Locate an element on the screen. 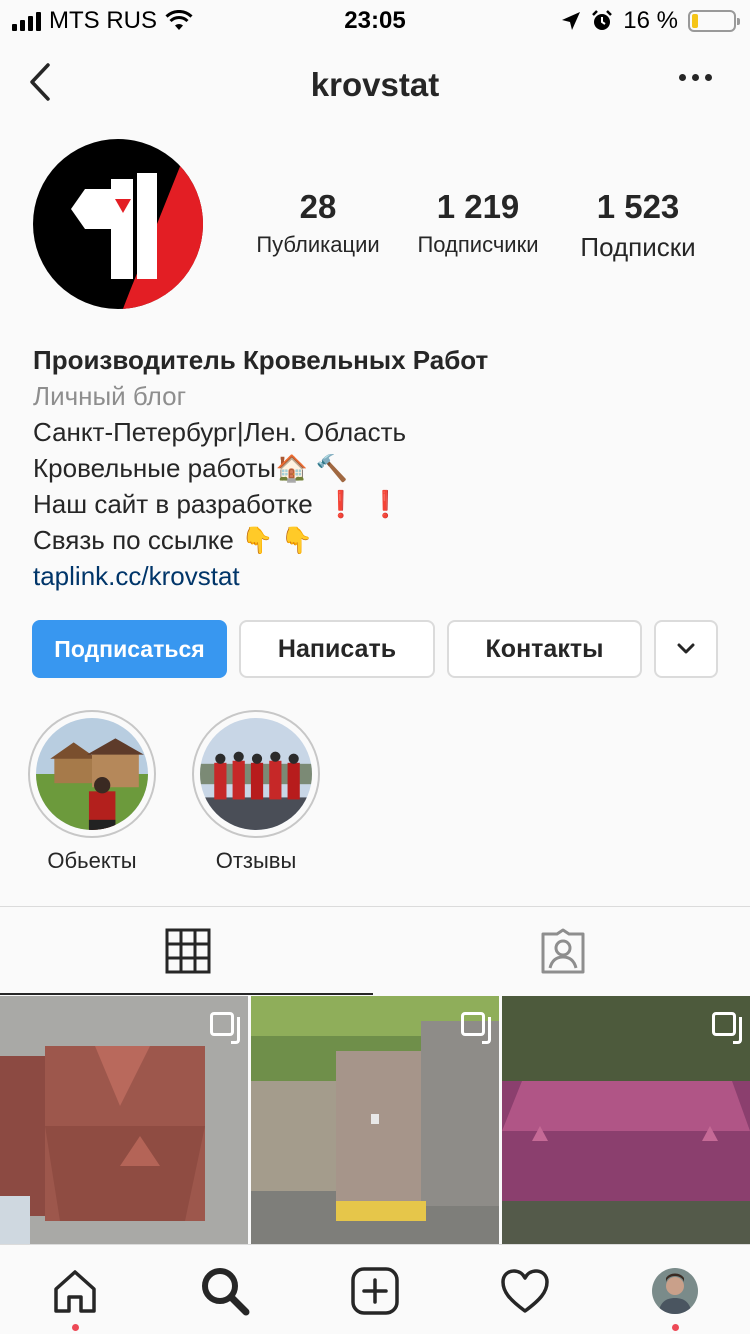 The width and height of the screenshot is (750, 1334). highlight-reviews: Отзывы is located at coordinates (256, 792).